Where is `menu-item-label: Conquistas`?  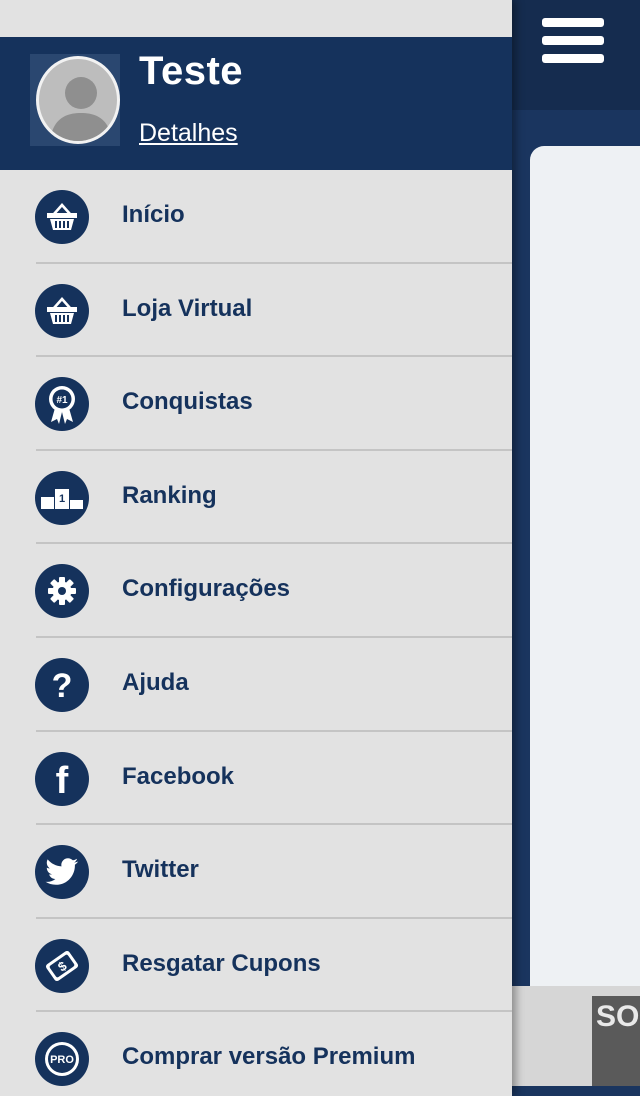
menu-item-label: Conquistas is located at coordinates (187, 402).